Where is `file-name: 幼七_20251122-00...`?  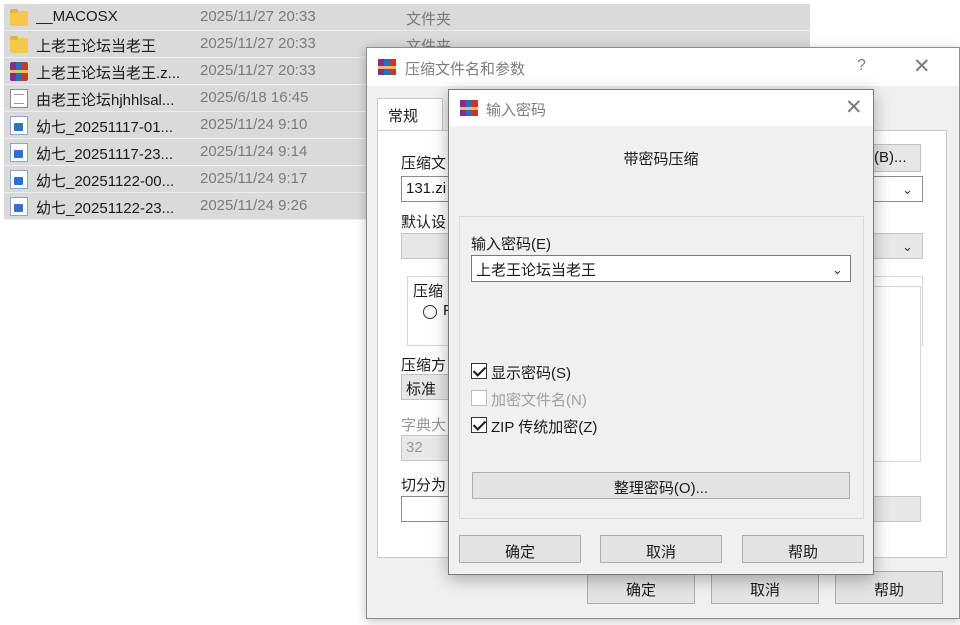
file-name: 幼七_20251122-00... is located at coordinates (105, 181).